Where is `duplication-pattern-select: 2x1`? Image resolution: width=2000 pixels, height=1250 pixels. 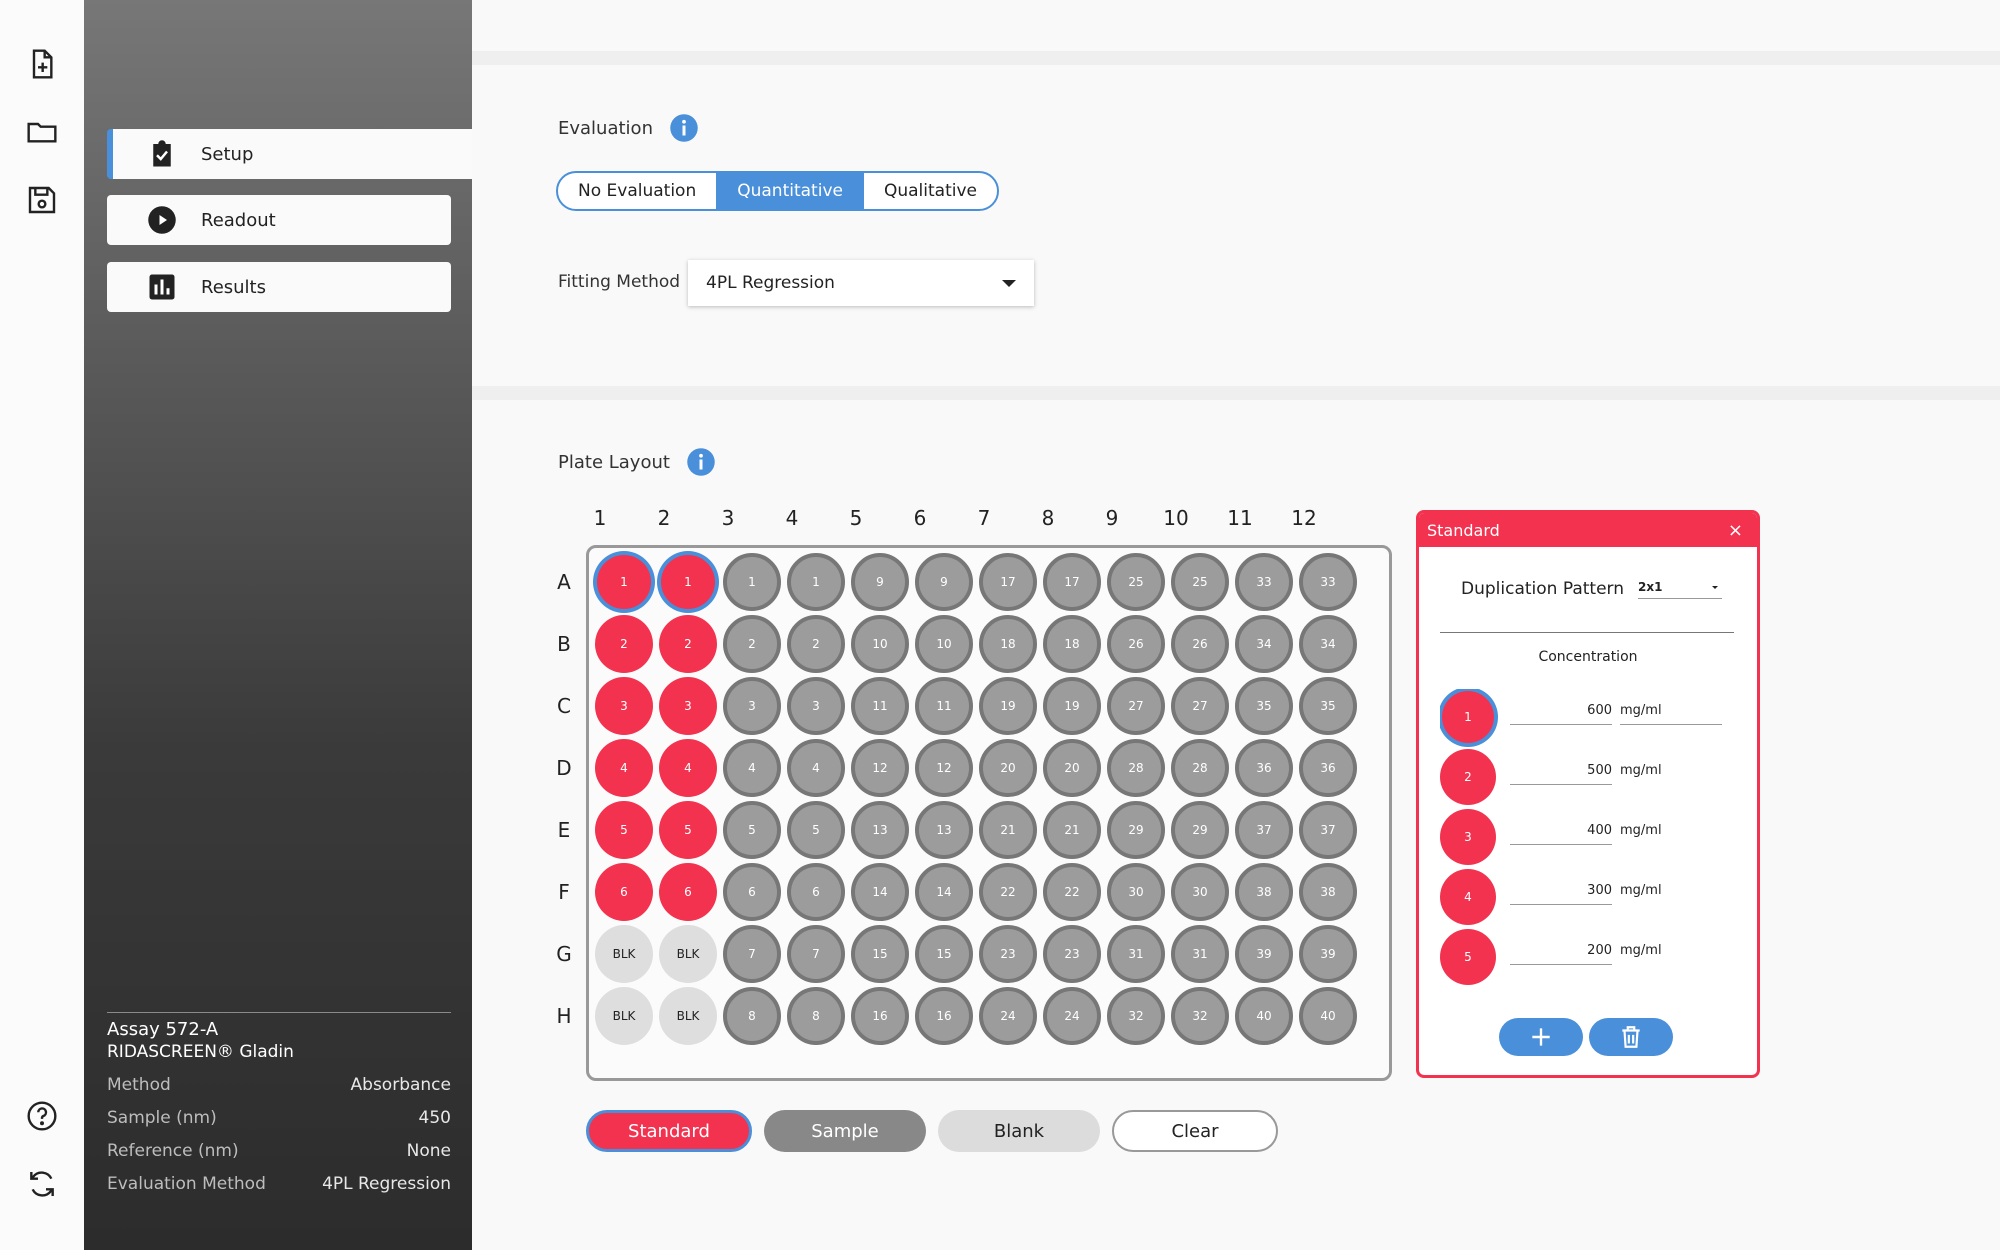
duplication-pattern-select: 2x1 is located at coordinates (1680, 589).